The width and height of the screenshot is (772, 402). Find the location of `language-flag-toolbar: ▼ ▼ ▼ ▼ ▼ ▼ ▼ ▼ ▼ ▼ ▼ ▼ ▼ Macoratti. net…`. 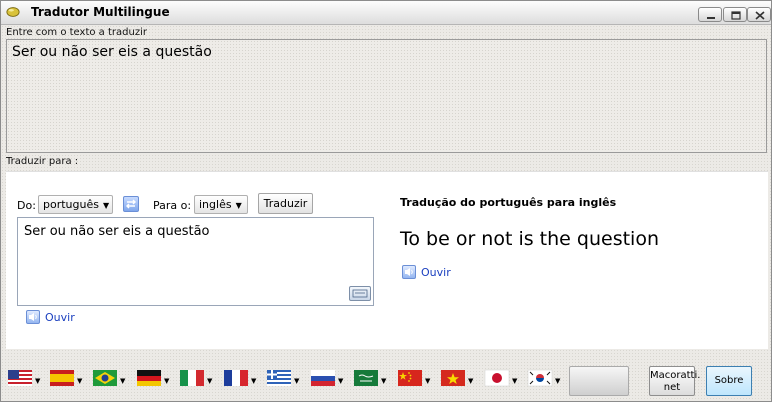

language-flag-toolbar: ▼ ▼ ▼ ▼ ▼ ▼ ▼ ▼ ▼ ▼ ▼ ▼ ▼ Macoratti. net… is located at coordinates (386, 377).